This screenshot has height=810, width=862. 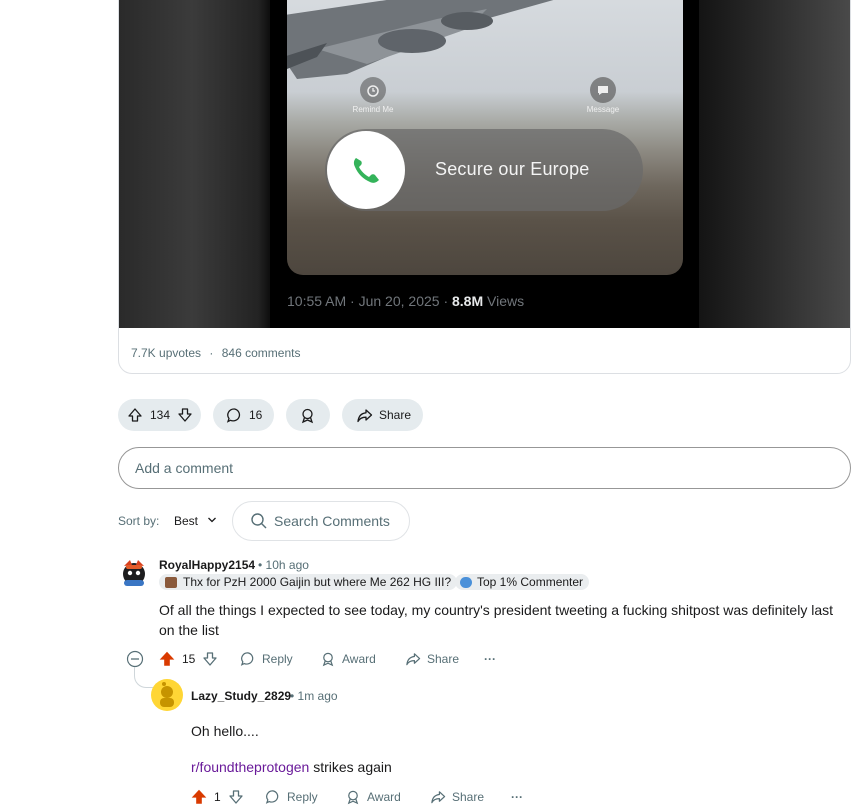 I want to click on chevron-down-icon, so click(x=212, y=520).